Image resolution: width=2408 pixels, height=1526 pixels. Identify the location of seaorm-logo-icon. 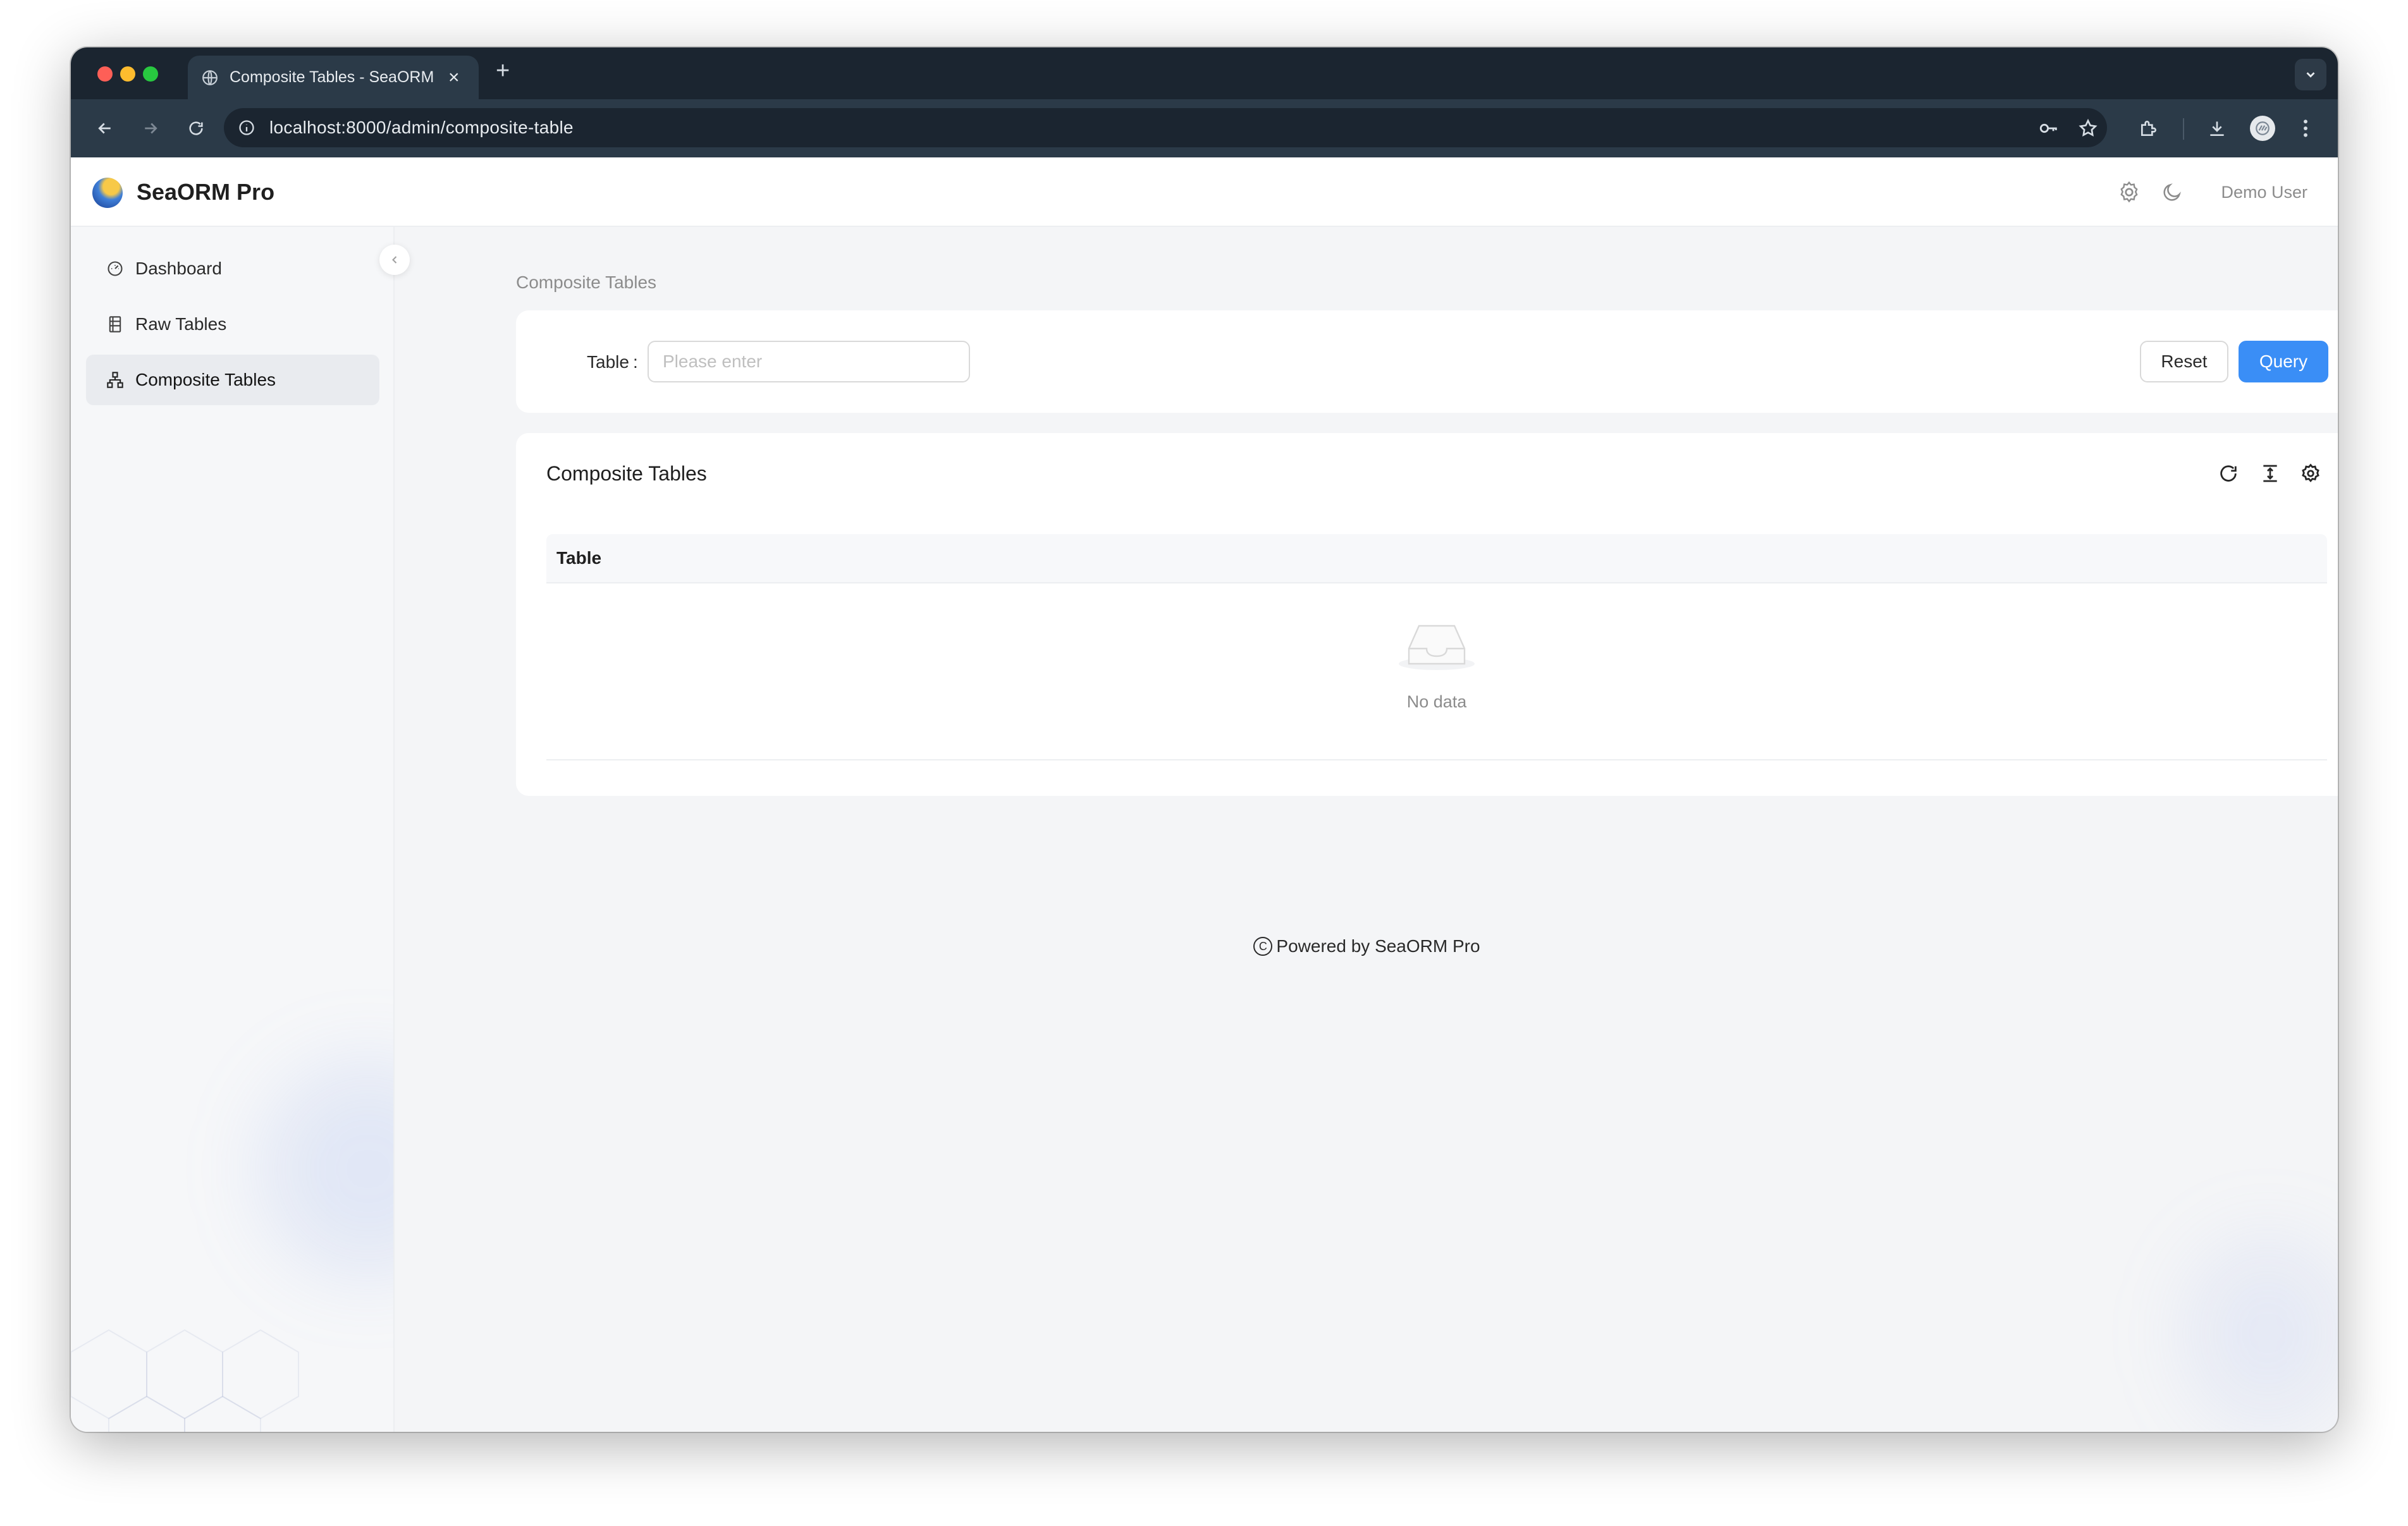
(107, 193).